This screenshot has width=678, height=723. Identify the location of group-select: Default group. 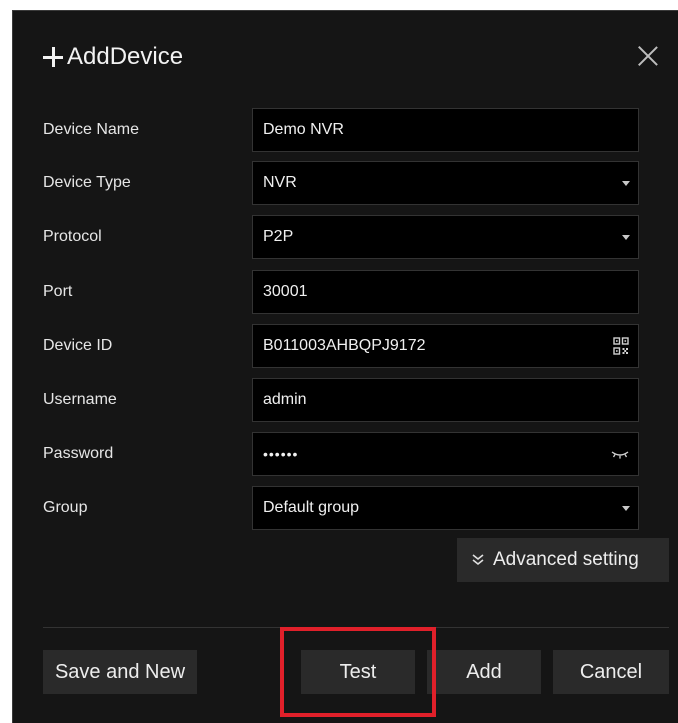
(445, 508).